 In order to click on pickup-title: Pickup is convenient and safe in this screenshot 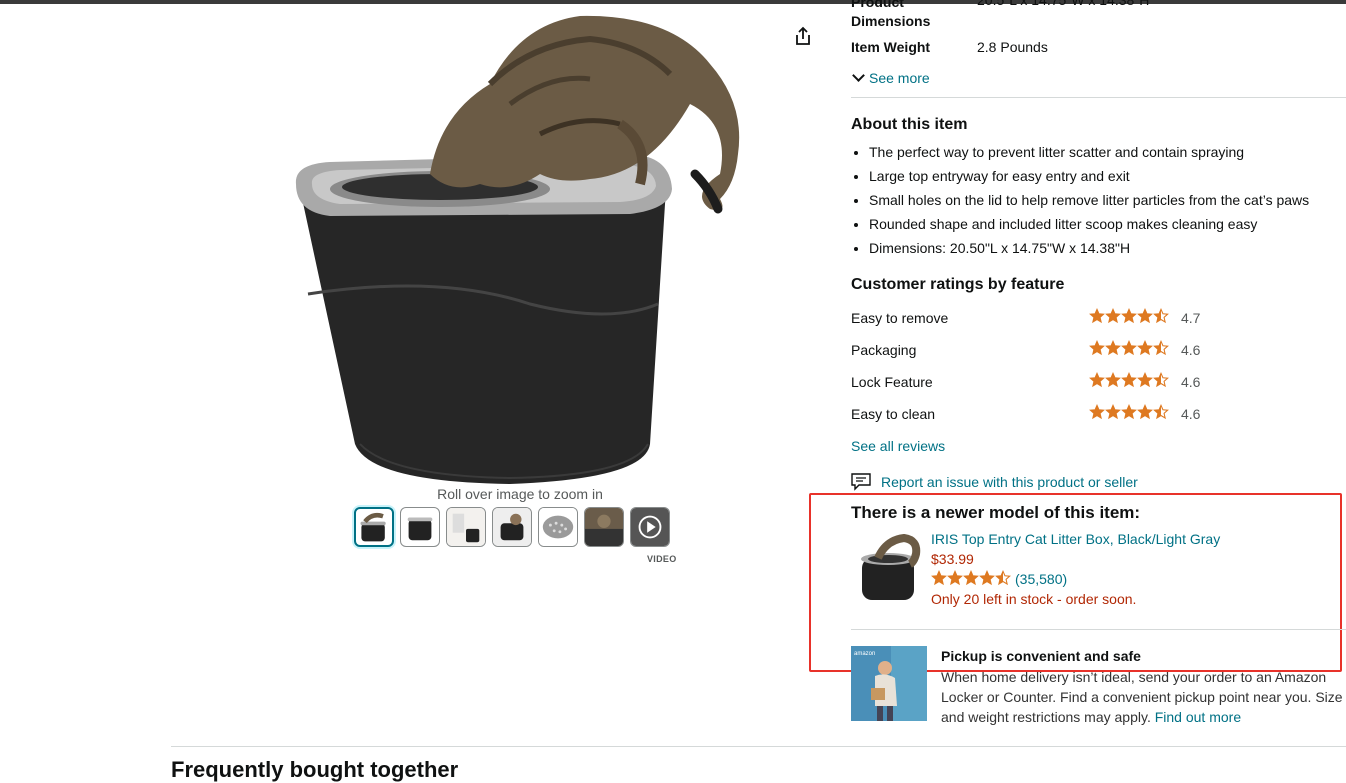, I will do `click(1041, 656)`.